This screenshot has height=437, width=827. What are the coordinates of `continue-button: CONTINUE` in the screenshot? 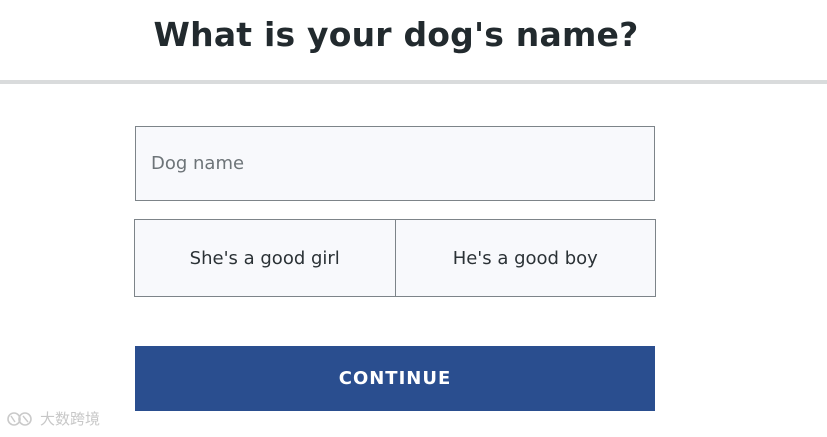 It's located at (395, 378).